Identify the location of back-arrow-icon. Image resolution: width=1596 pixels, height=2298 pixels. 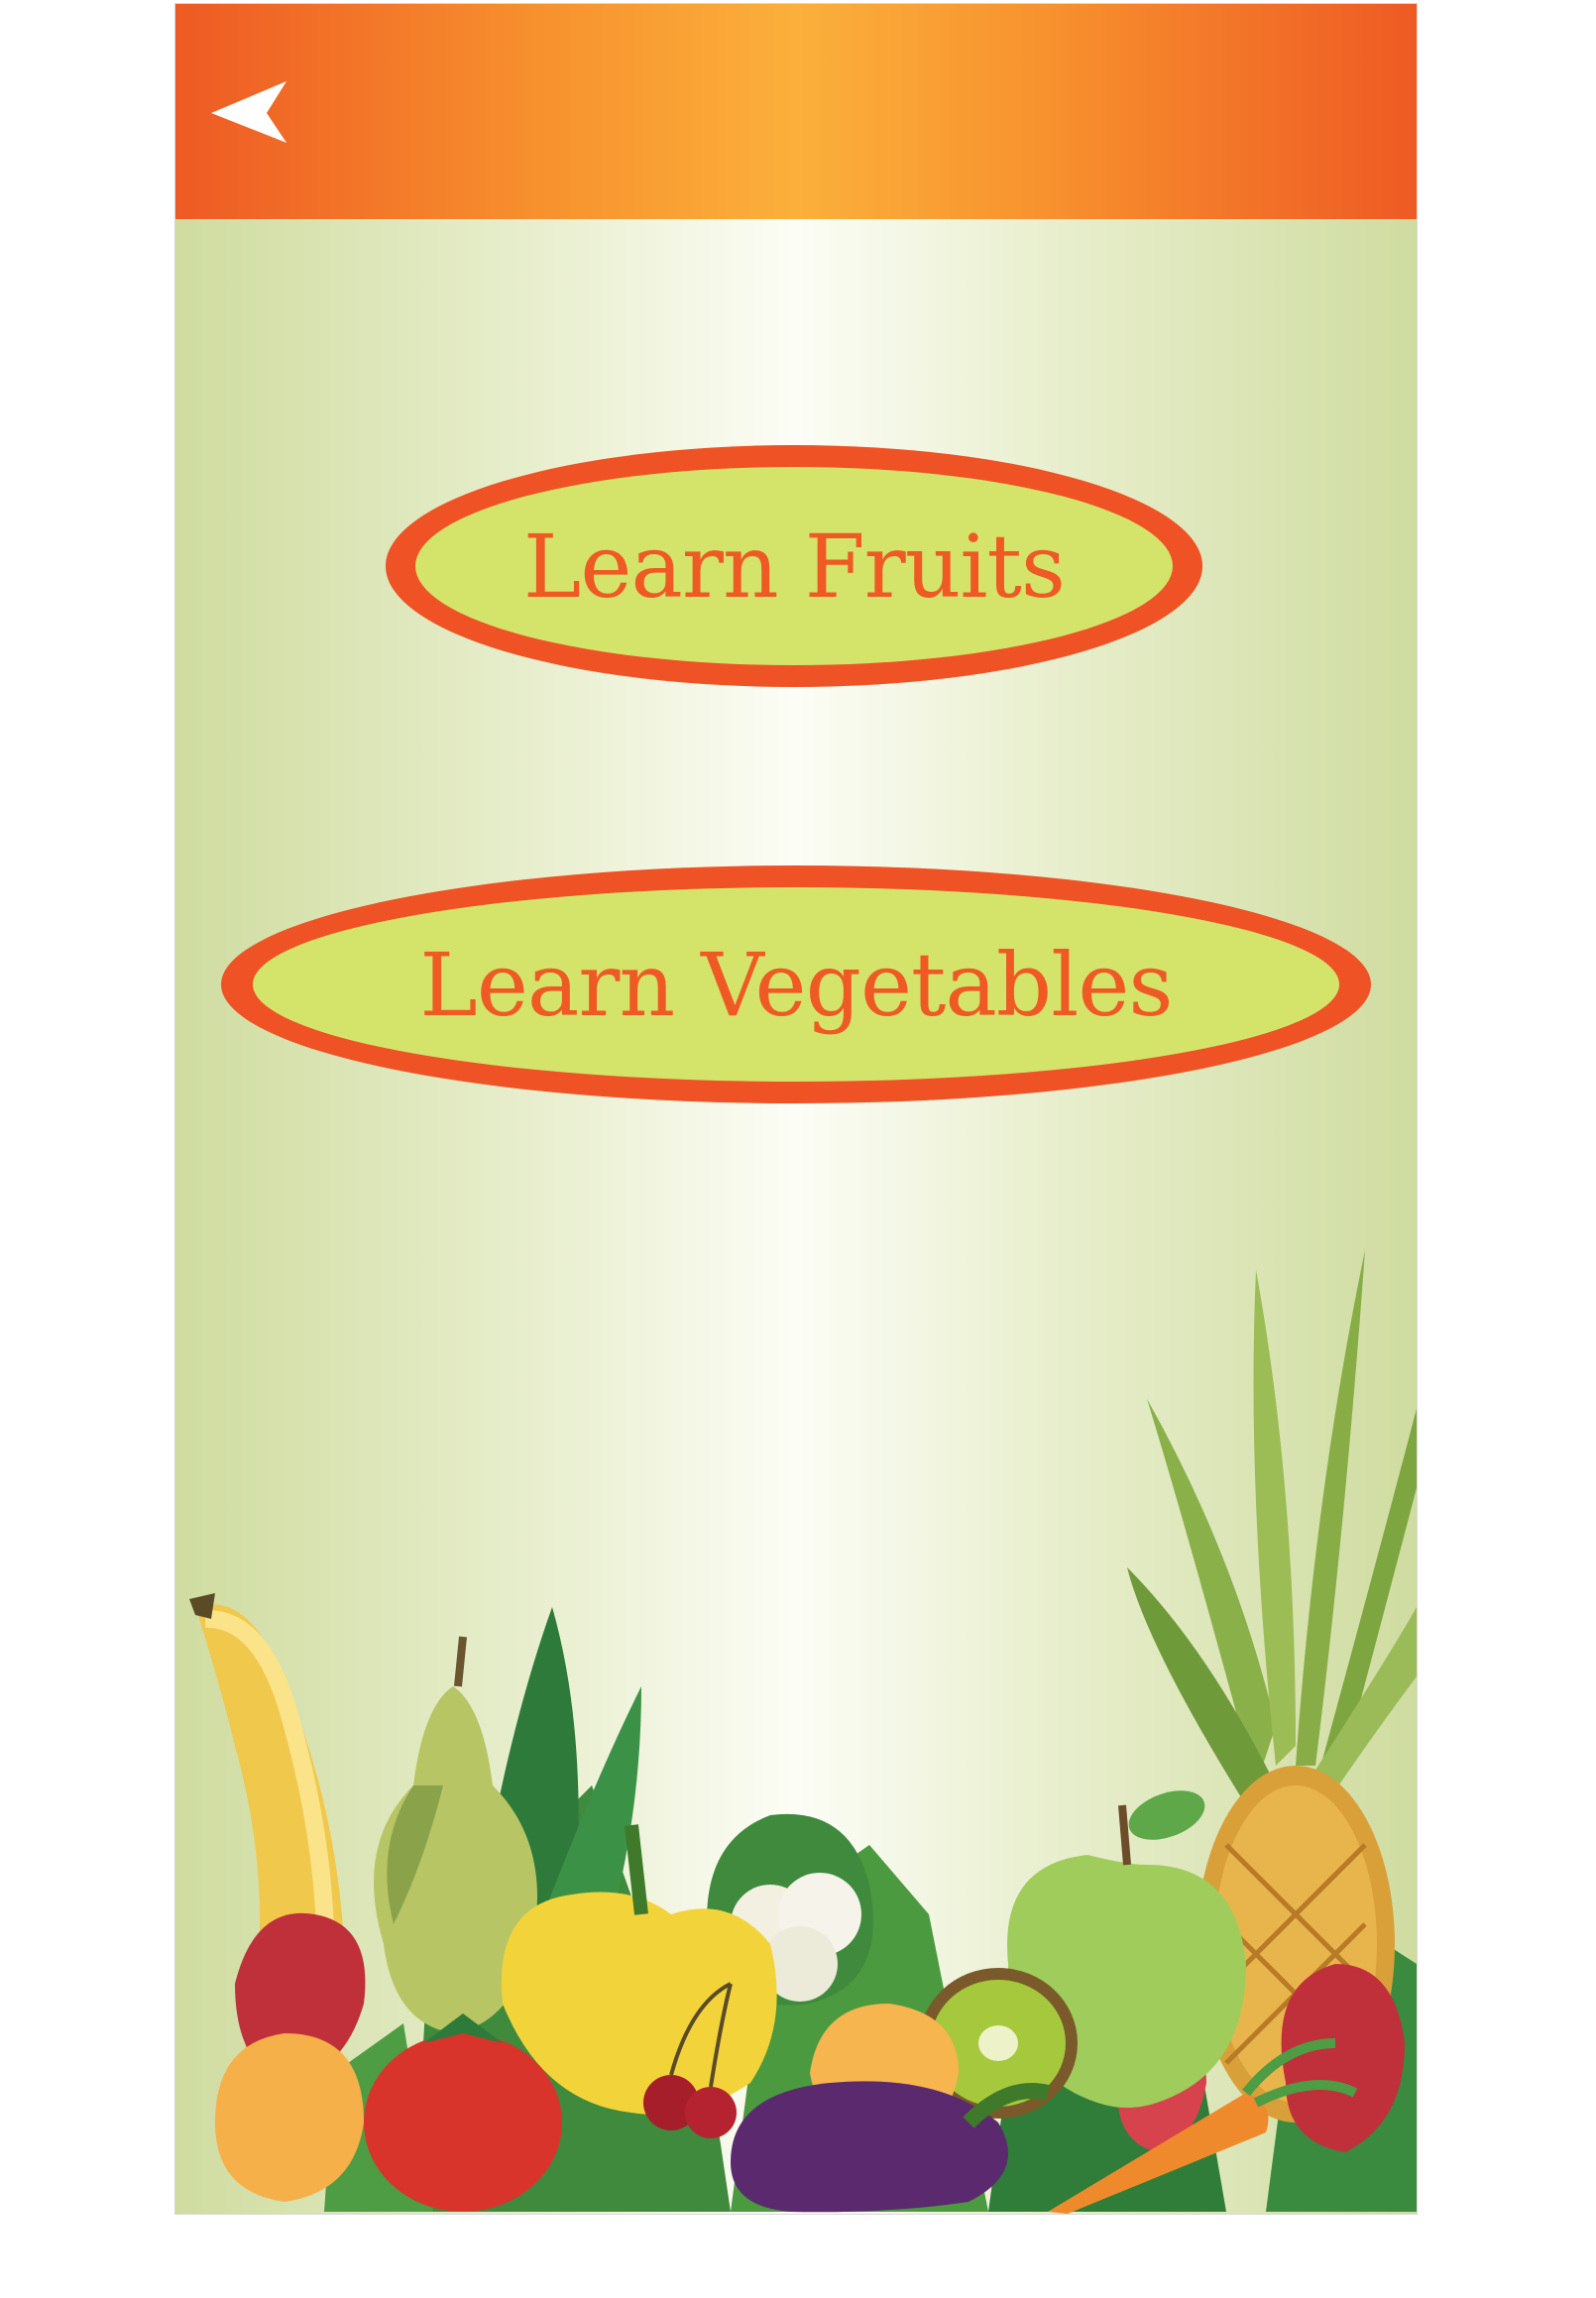
(248, 112).